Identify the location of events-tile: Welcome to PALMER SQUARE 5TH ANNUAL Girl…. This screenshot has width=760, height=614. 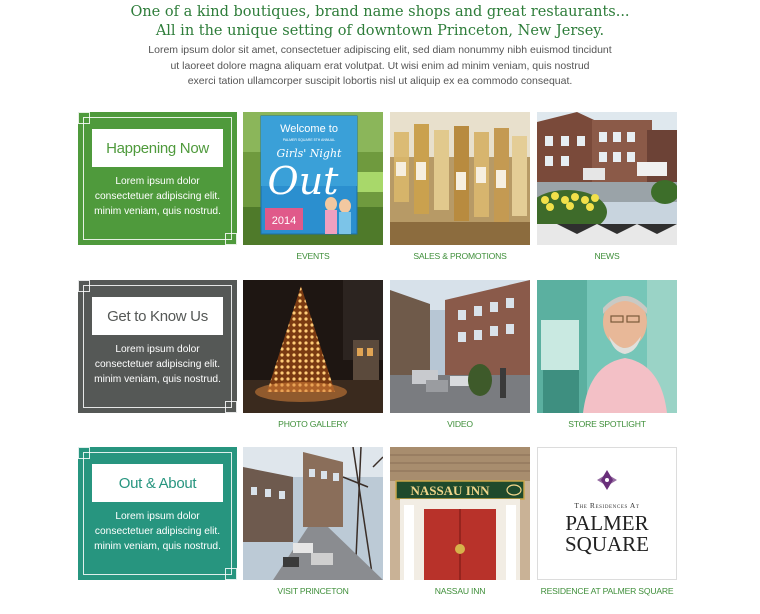
(313, 178).